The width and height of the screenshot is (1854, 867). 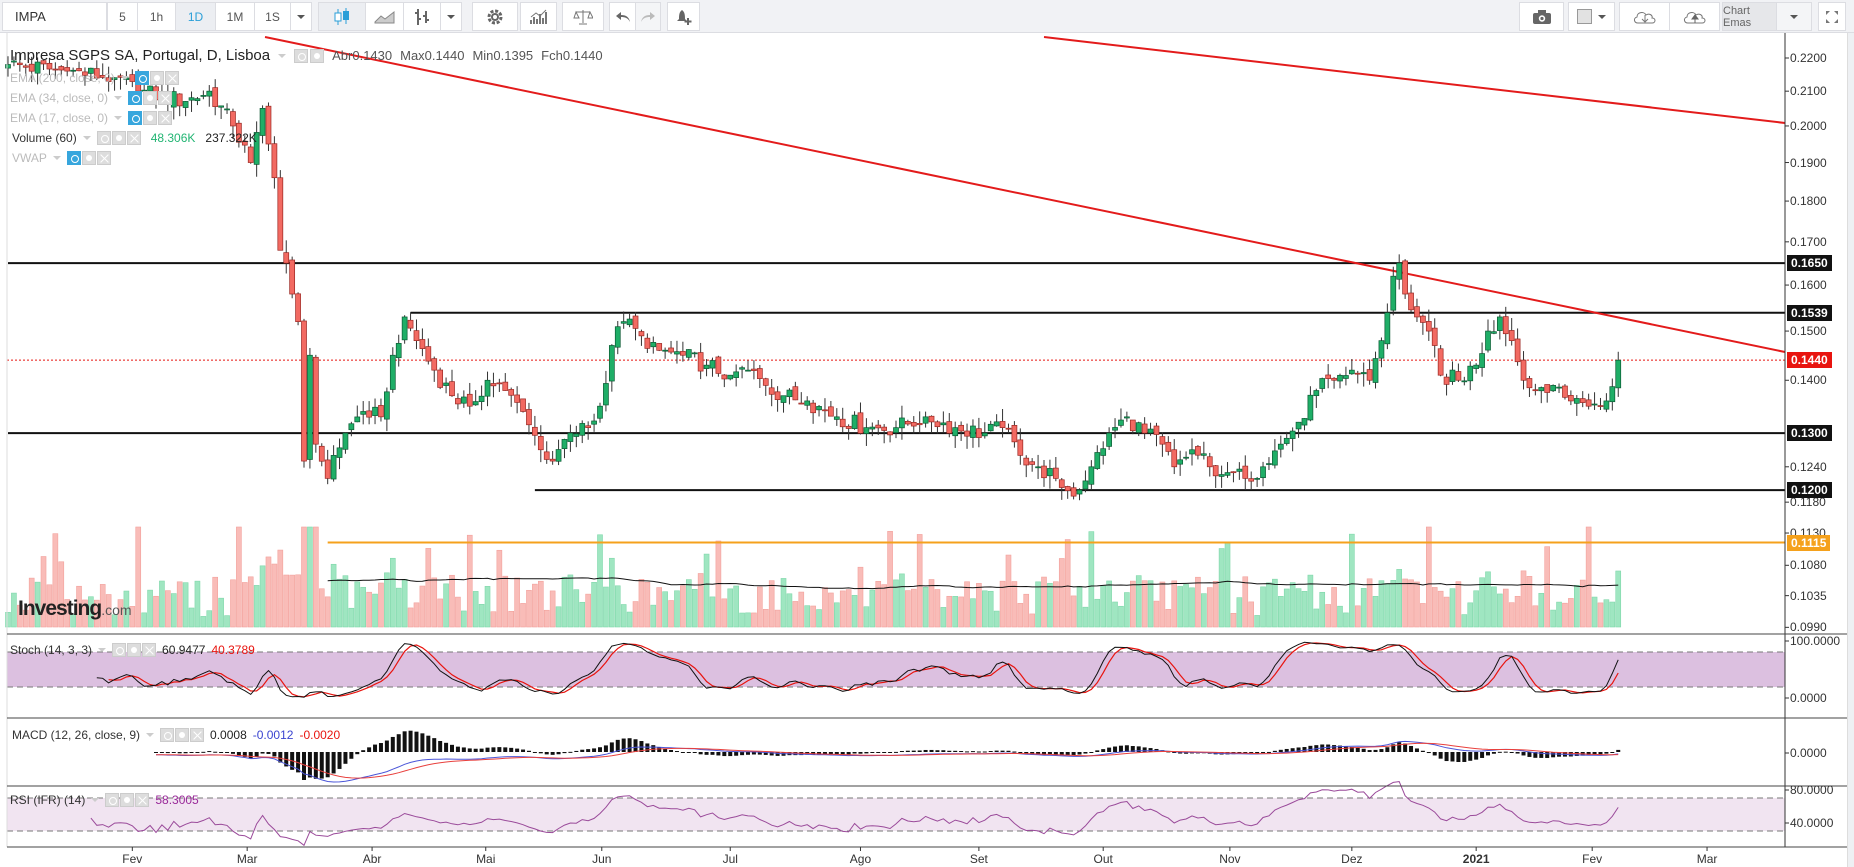 I want to click on price-tick-label: 0.1700, so click(x=1808, y=241).